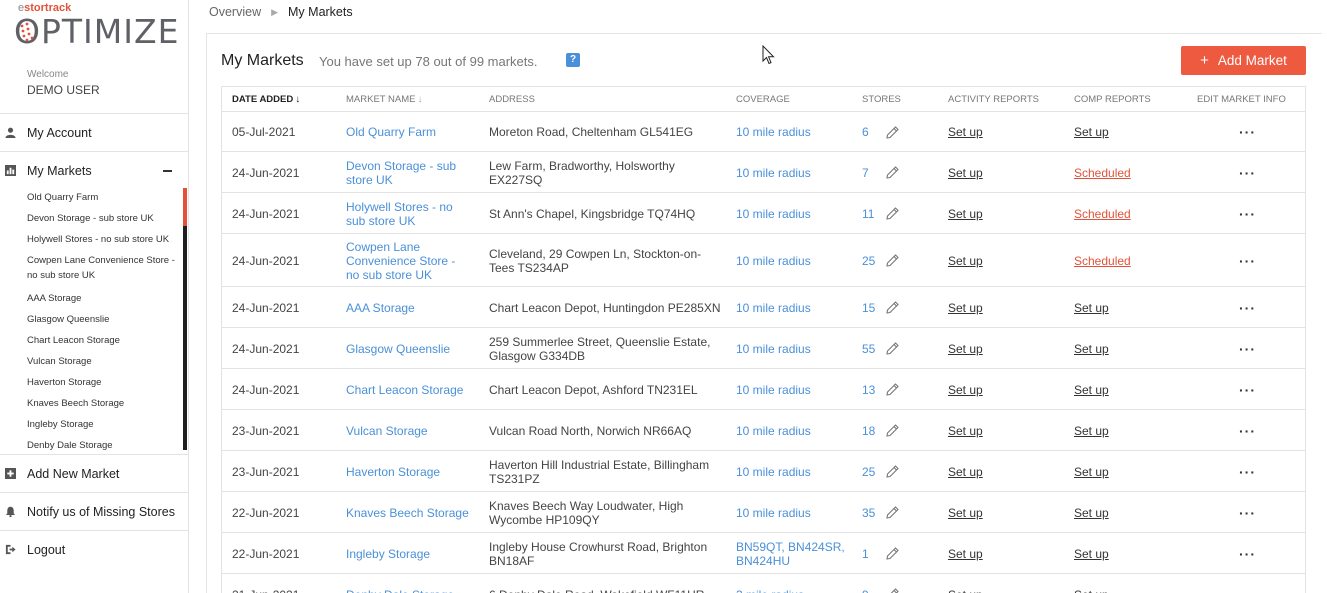 This screenshot has width=1327, height=593. I want to click on submenu-item: Haverton Storage, so click(105, 382).